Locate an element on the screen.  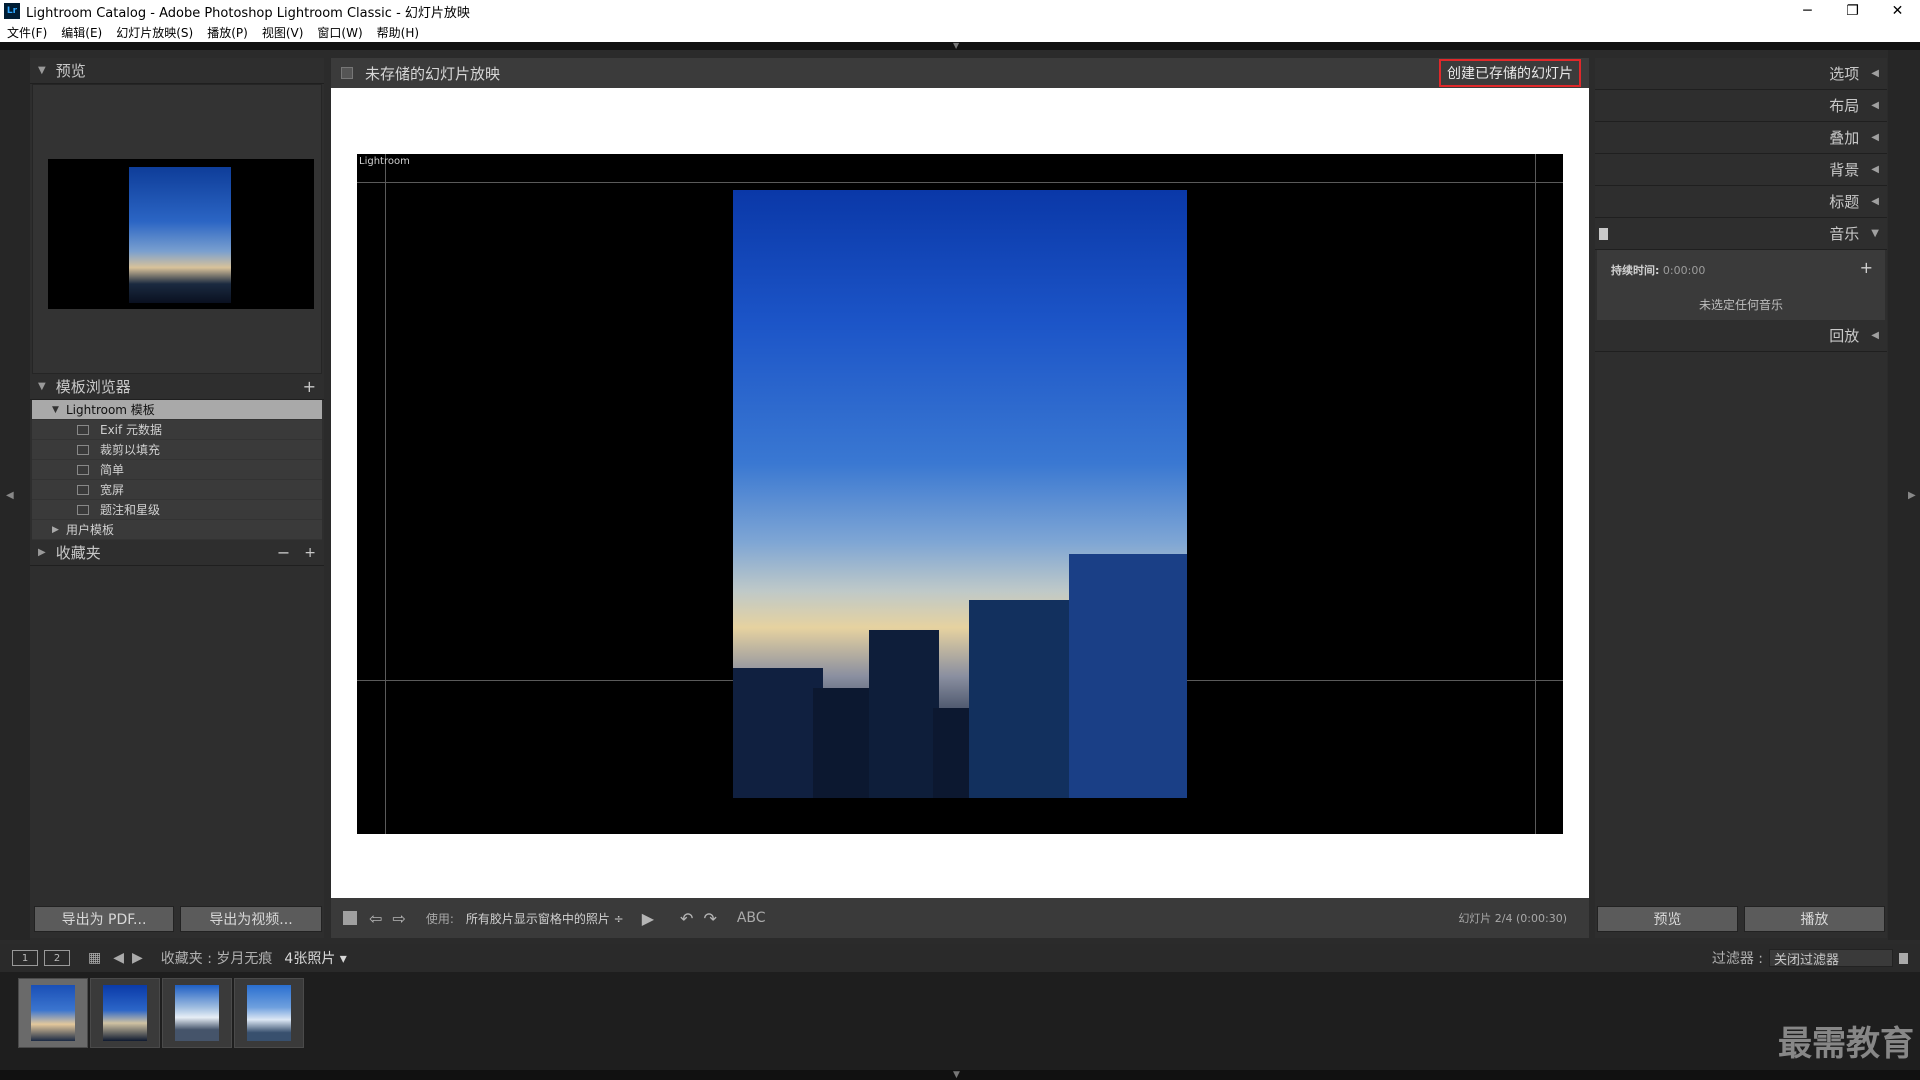
add-collection-icon: + is located at coordinates (310, 553).